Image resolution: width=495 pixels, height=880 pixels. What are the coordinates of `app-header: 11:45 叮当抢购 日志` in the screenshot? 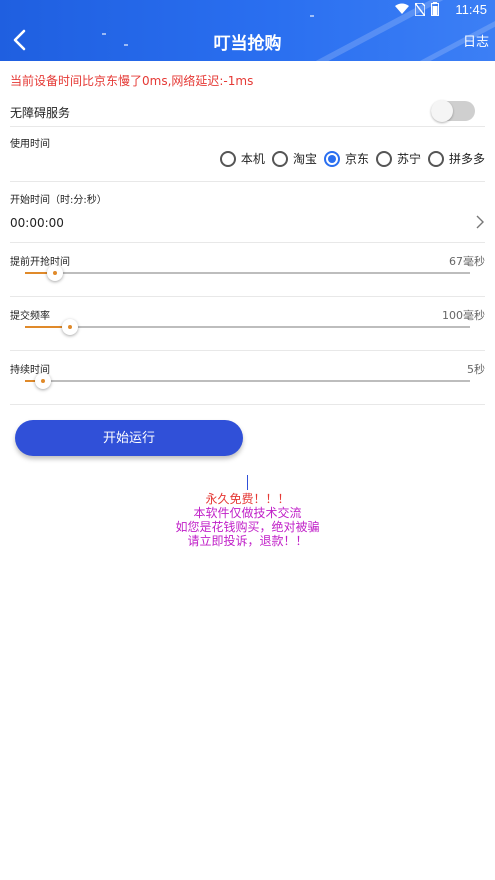 It's located at (247, 30).